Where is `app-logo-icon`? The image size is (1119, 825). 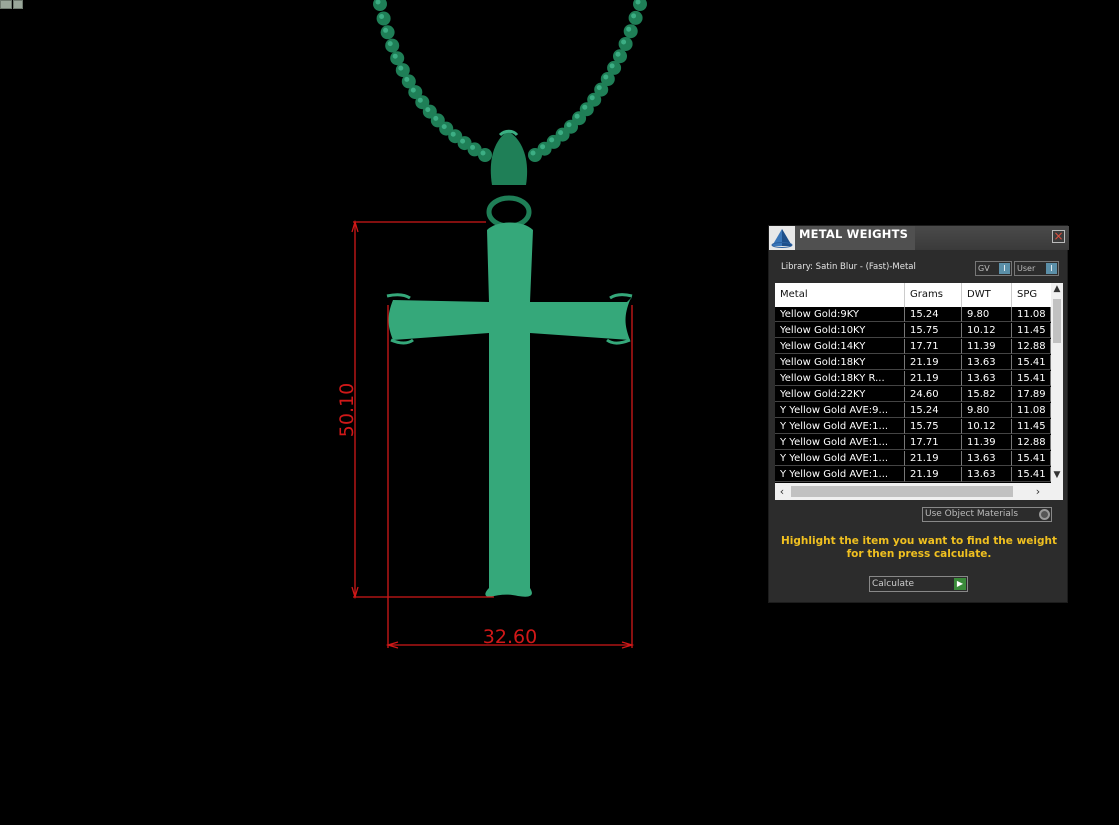
app-logo-icon is located at coordinates (782, 238).